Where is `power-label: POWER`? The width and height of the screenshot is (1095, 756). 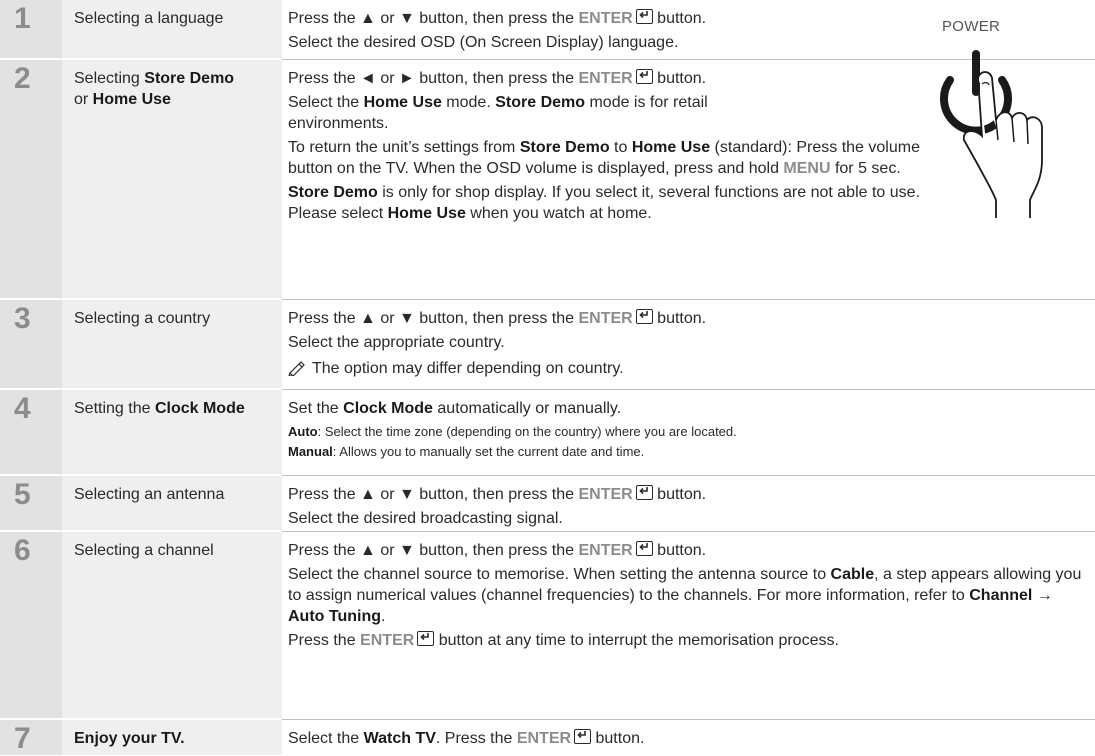
power-label: POWER is located at coordinates (971, 26).